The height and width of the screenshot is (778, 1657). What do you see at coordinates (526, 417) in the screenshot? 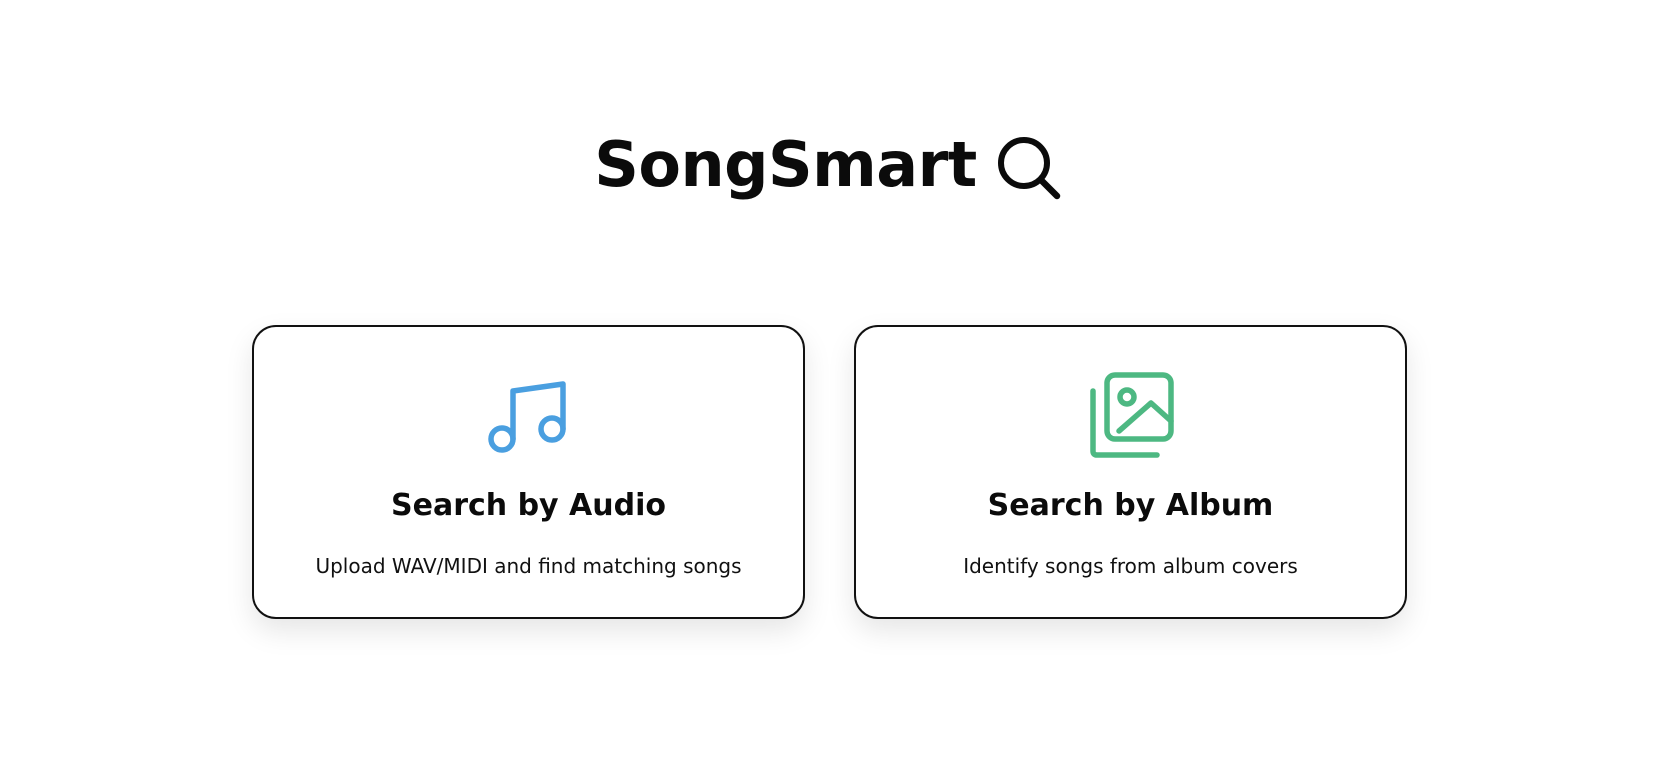
I see `music-note-icon` at bounding box center [526, 417].